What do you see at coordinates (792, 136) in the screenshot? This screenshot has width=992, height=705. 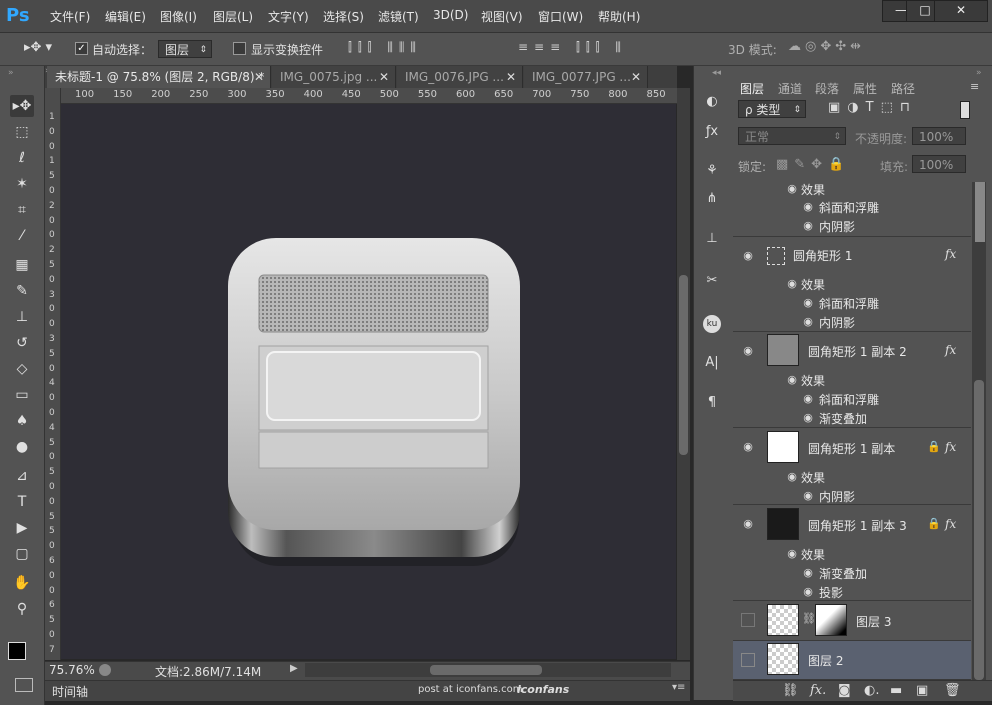 I see `blend-mode-dropdown: 正常 ⇕` at bounding box center [792, 136].